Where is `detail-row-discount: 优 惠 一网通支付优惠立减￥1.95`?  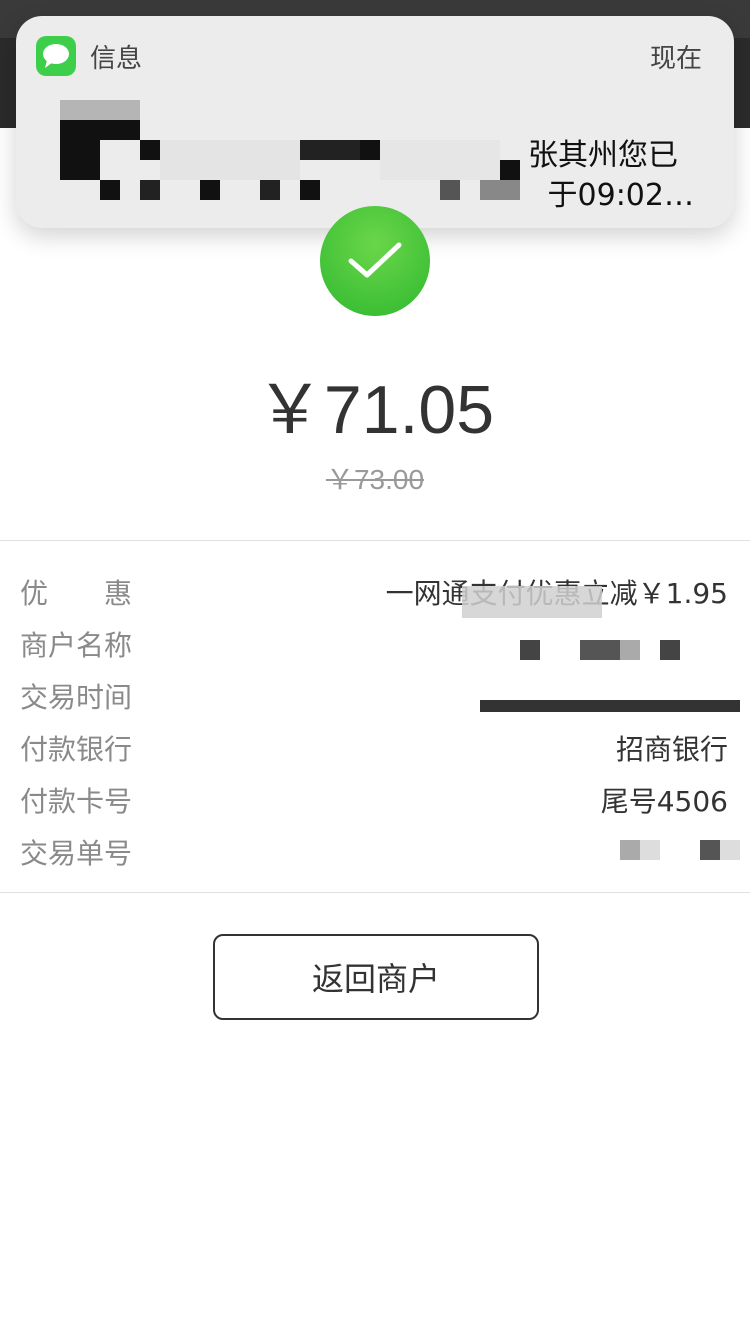
detail-row-discount: 优 惠 一网通支付优惠立减￥1.95 is located at coordinates (375, 592).